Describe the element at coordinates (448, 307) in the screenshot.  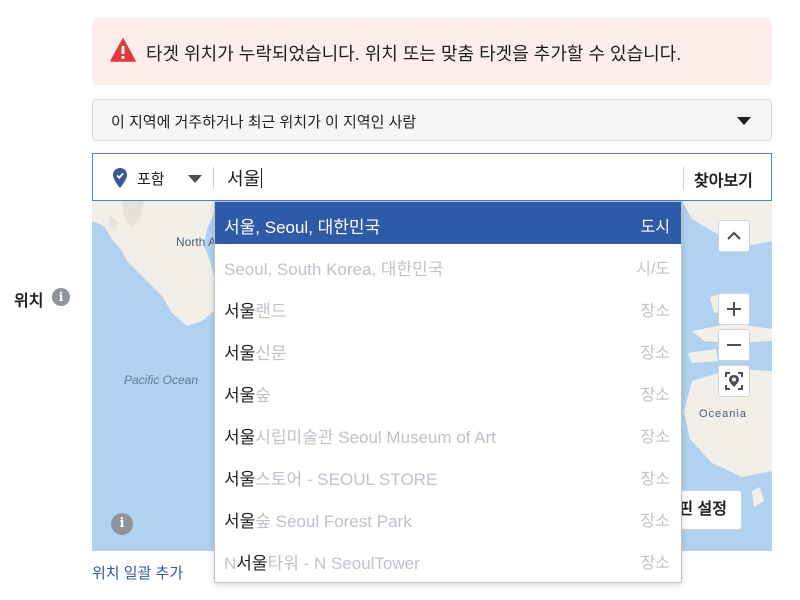
I see `suggestion-item: 서울랜드 장소` at that location.